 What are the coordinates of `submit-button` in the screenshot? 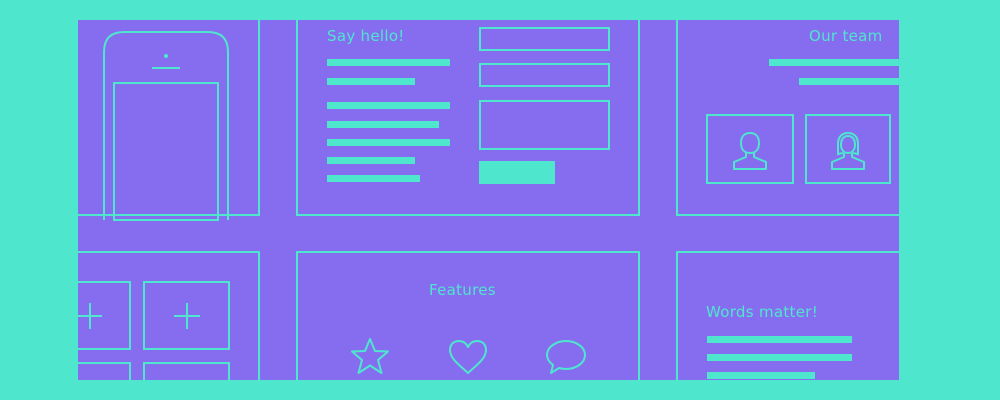 It's located at (517, 172).